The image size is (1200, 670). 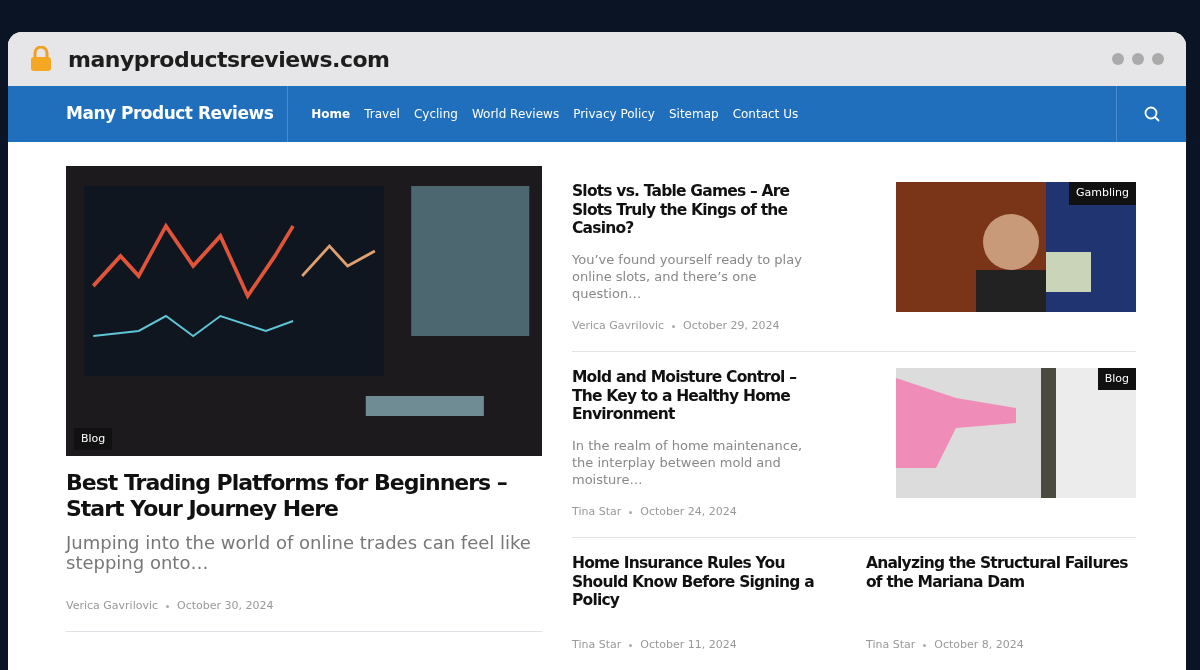 What do you see at coordinates (435, 114) in the screenshot?
I see `nav-link: Cycling` at bounding box center [435, 114].